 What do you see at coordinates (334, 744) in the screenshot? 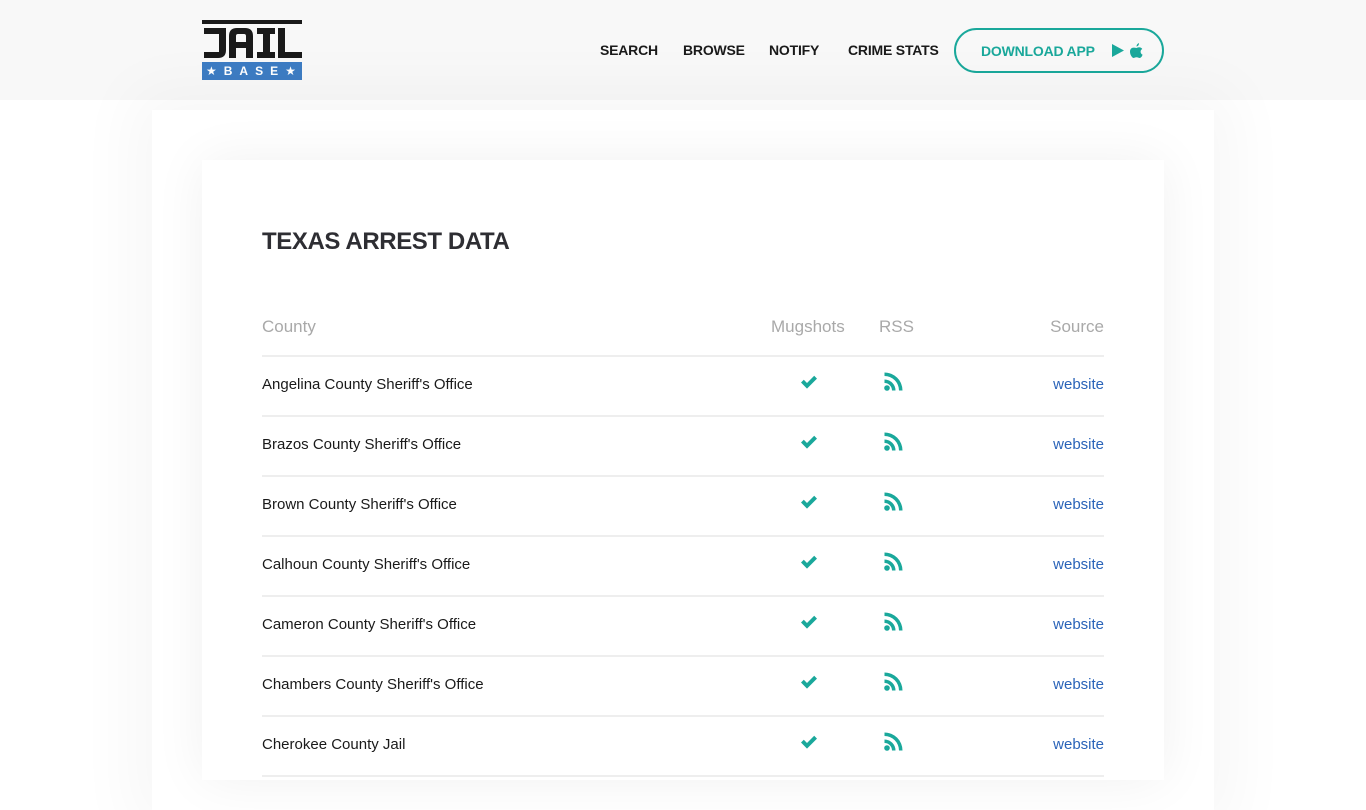
I see `county-name: Cherokee County Jail` at bounding box center [334, 744].